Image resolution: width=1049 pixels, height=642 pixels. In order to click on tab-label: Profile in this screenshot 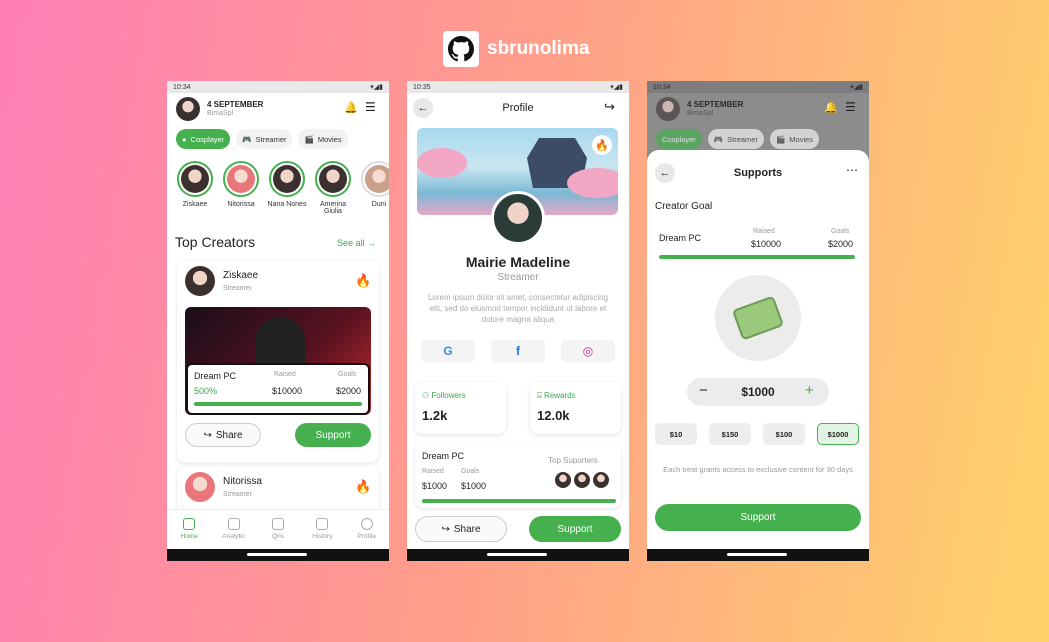, I will do `click(366, 536)`.